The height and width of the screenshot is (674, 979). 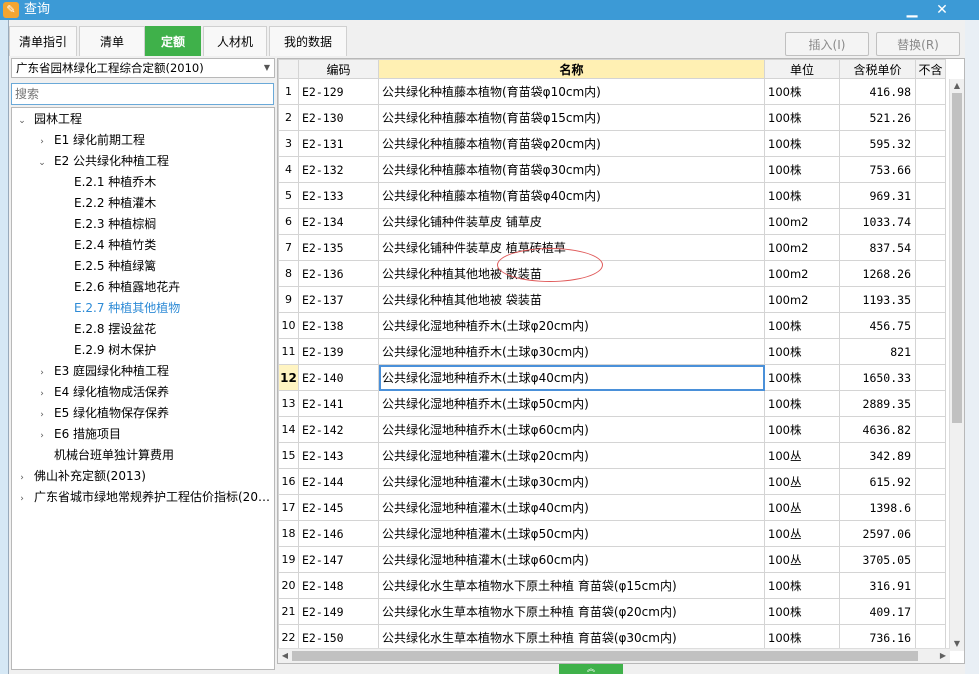 What do you see at coordinates (605, 656) in the screenshot?
I see `horizontal-scroll-thumb` at bounding box center [605, 656].